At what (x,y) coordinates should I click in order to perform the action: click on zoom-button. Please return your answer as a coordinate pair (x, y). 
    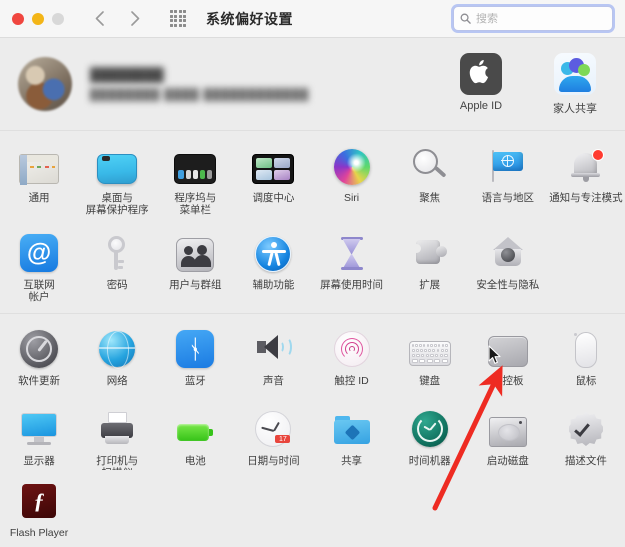
    Looking at the image, I should click on (58, 18).